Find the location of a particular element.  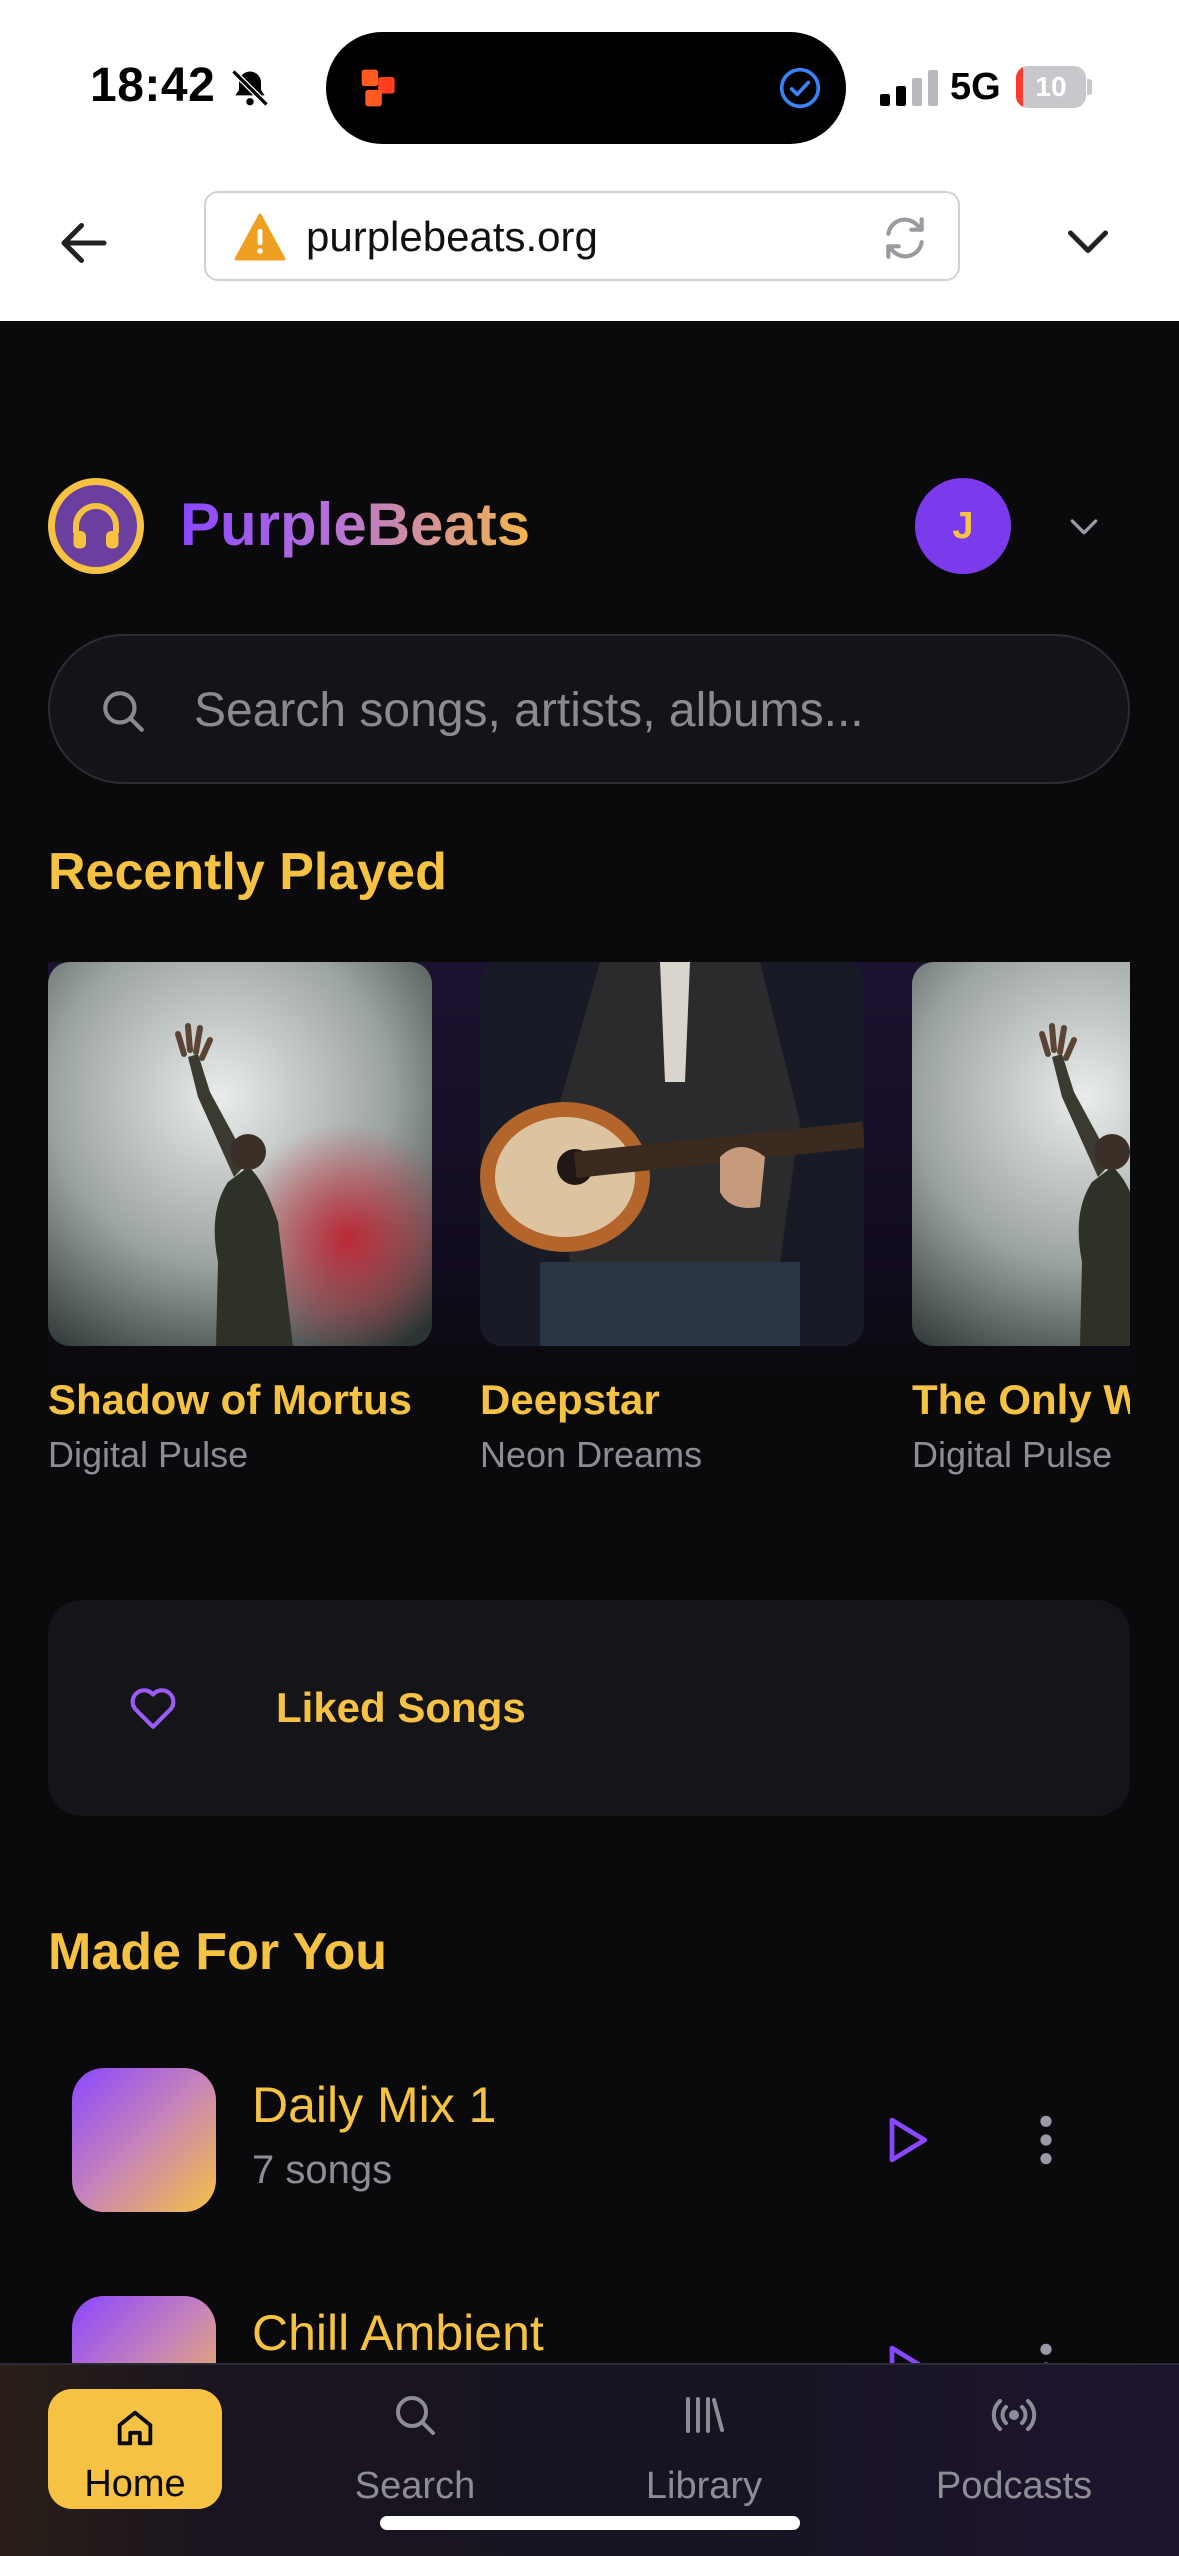

back-arrow-icon is located at coordinates (84, 243).